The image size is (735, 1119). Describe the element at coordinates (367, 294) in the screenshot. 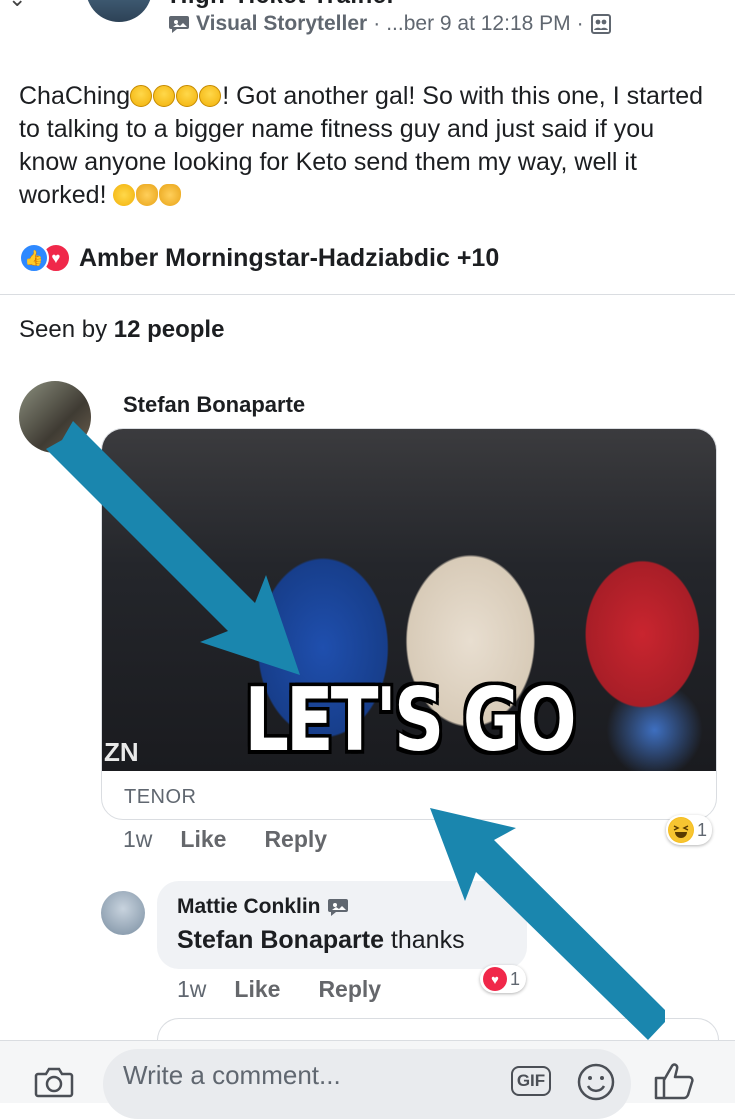

I see `divider` at that location.